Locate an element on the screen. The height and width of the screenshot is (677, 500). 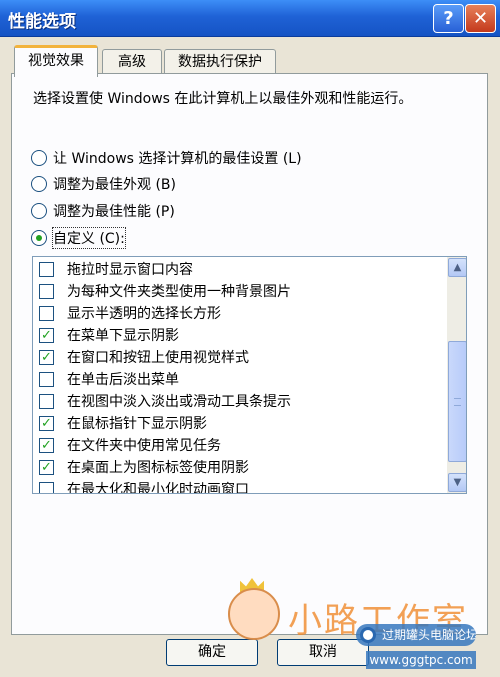
list-item: 为每种文件夹类型使用一种背景图片 is located at coordinates (165, 291).